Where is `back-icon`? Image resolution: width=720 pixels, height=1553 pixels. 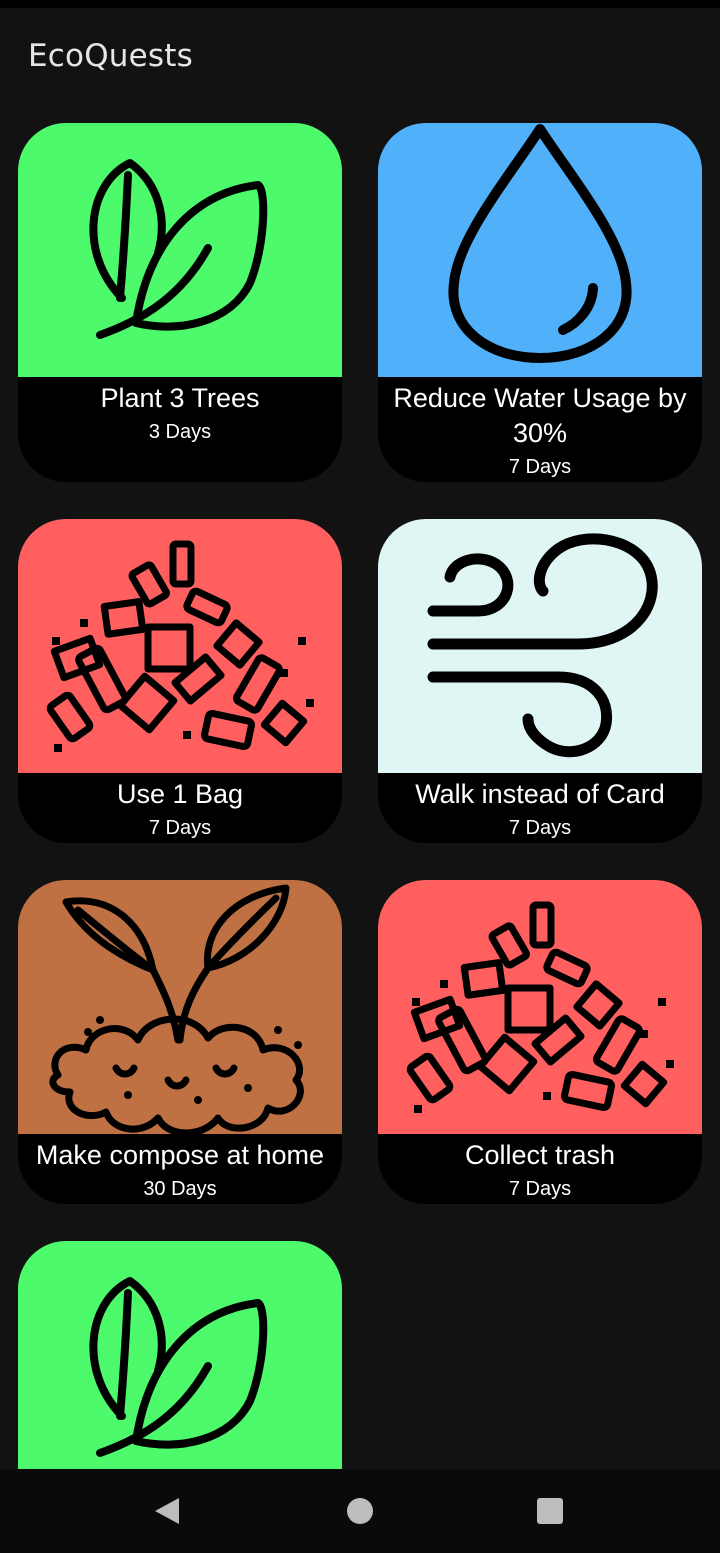 back-icon is located at coordinates (167, 1511).